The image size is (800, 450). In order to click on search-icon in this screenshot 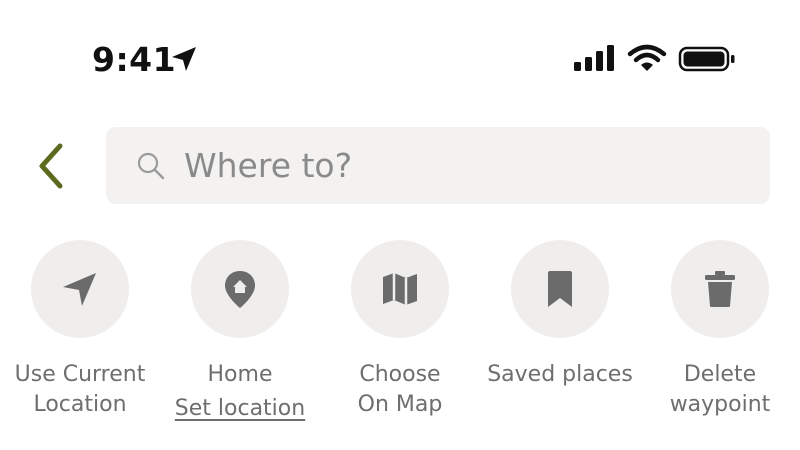, I will do `click(151, 166)`.